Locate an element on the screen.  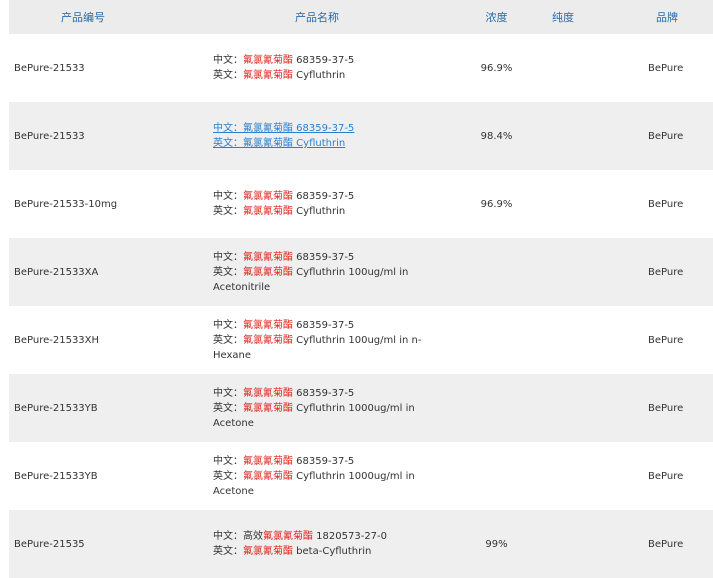
table-header-row: 产品编号 产品名称 浓度 纯度 品牌 is located at coordinates (361, 17).